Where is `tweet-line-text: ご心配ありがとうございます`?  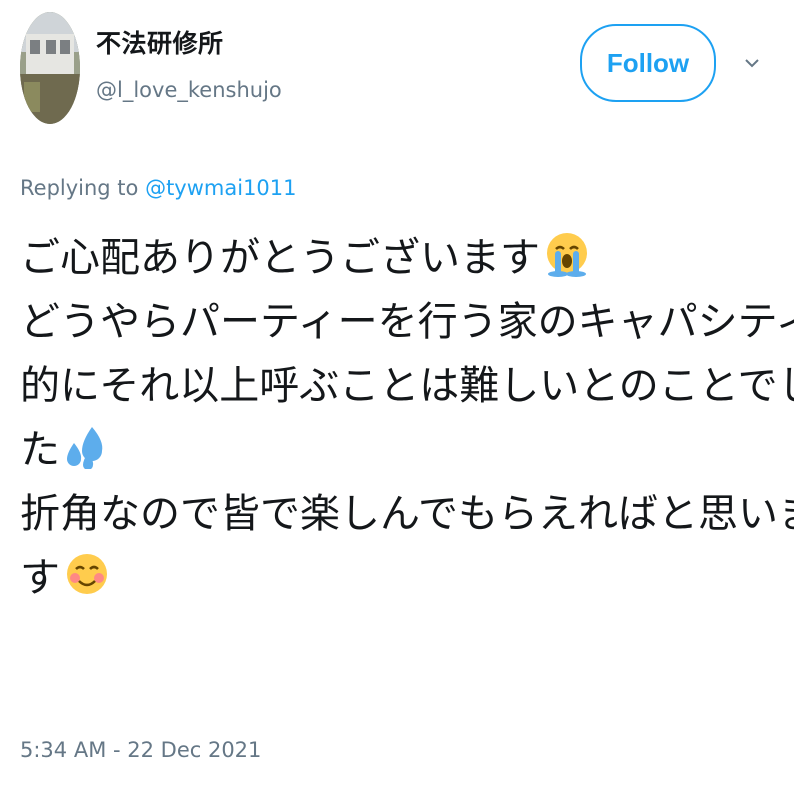
tweet-line-text: ご心配ありがとうございます is located at coordinates (280, 258).